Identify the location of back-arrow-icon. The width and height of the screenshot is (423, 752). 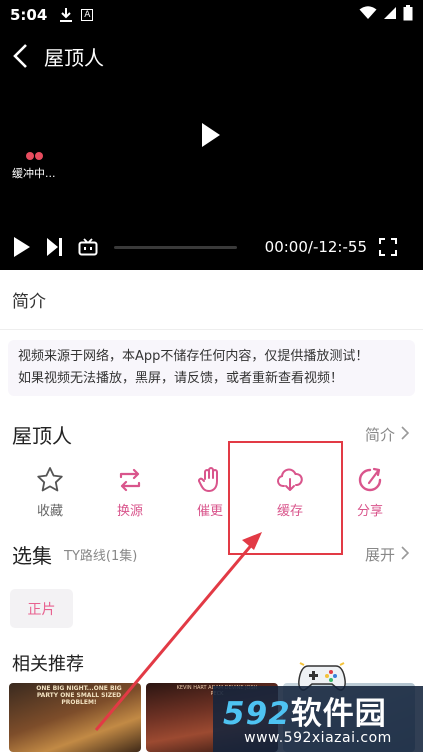
(25, 56).